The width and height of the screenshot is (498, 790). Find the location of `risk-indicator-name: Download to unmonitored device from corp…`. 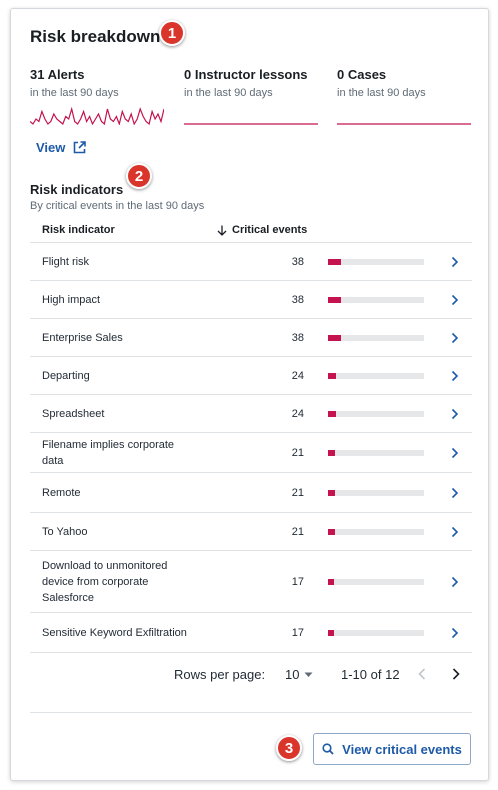

risk-indicator-name: Download to unmonitored device from corp… is located at coordinates (105, 581).